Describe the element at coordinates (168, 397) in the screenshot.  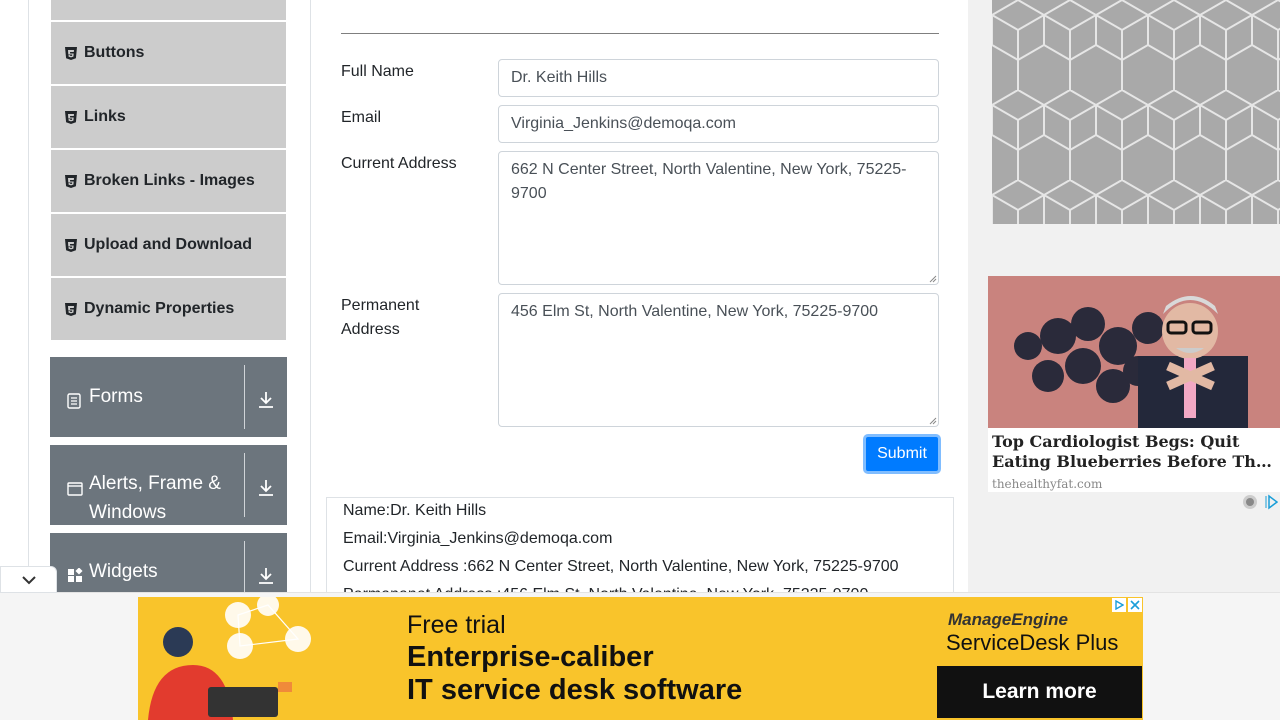
I see `sidebar-group-forms: Forms` at that location.